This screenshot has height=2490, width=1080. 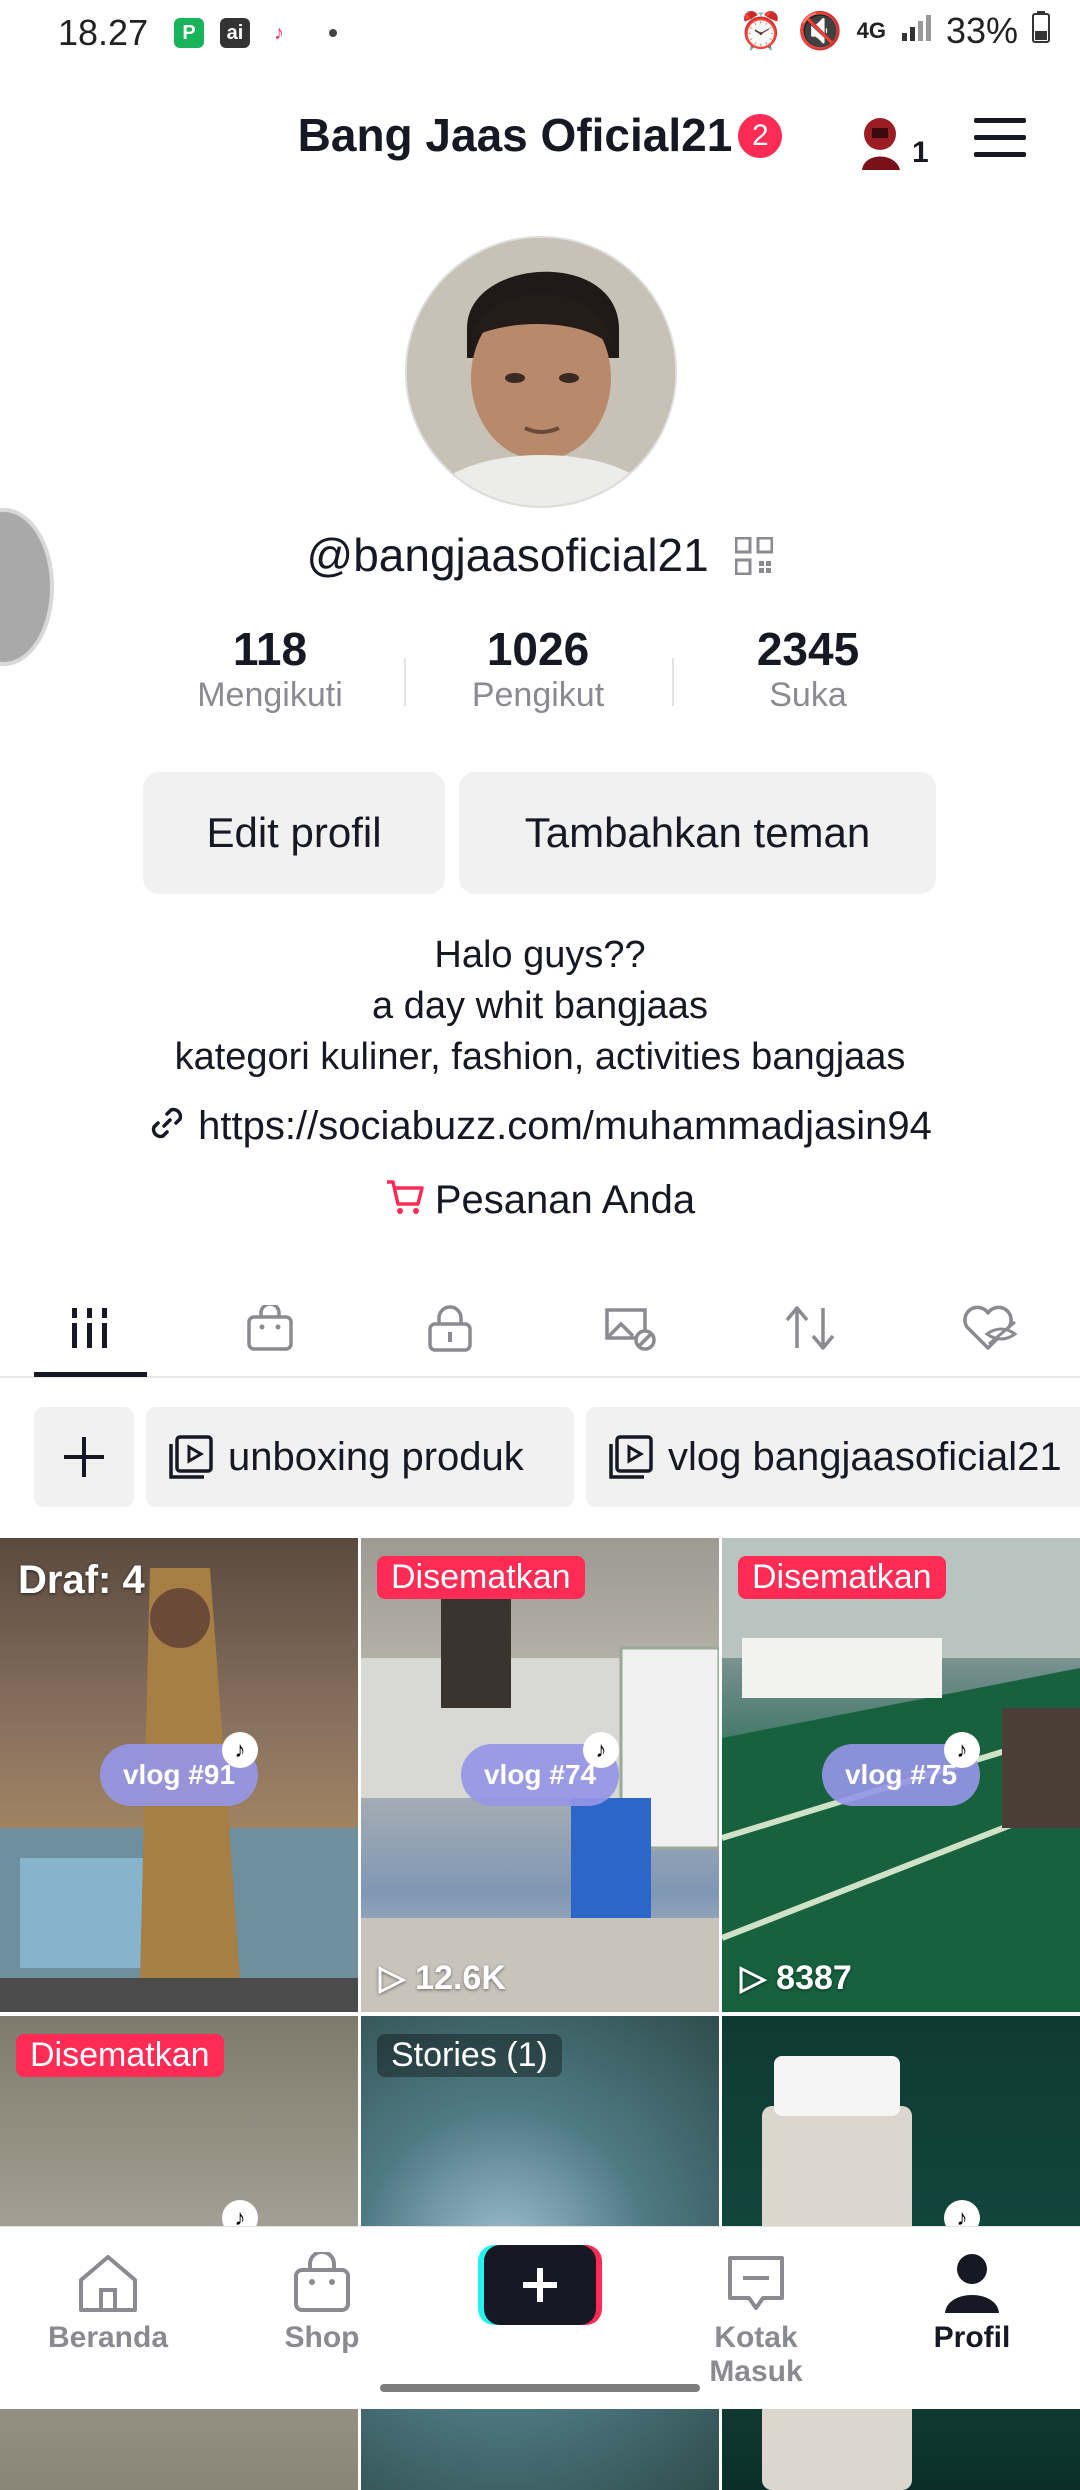 I want to click on bio-line: a day whit bangjaas, so click(x=540, y=1006).